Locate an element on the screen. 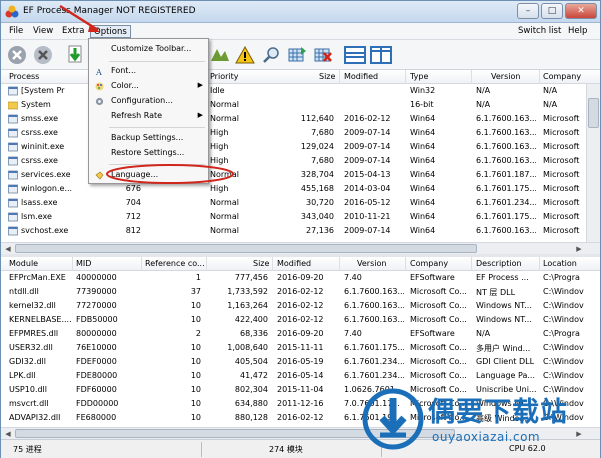 This screenshot has width=601, height=458. search-button is located at coordinates (271, 55).